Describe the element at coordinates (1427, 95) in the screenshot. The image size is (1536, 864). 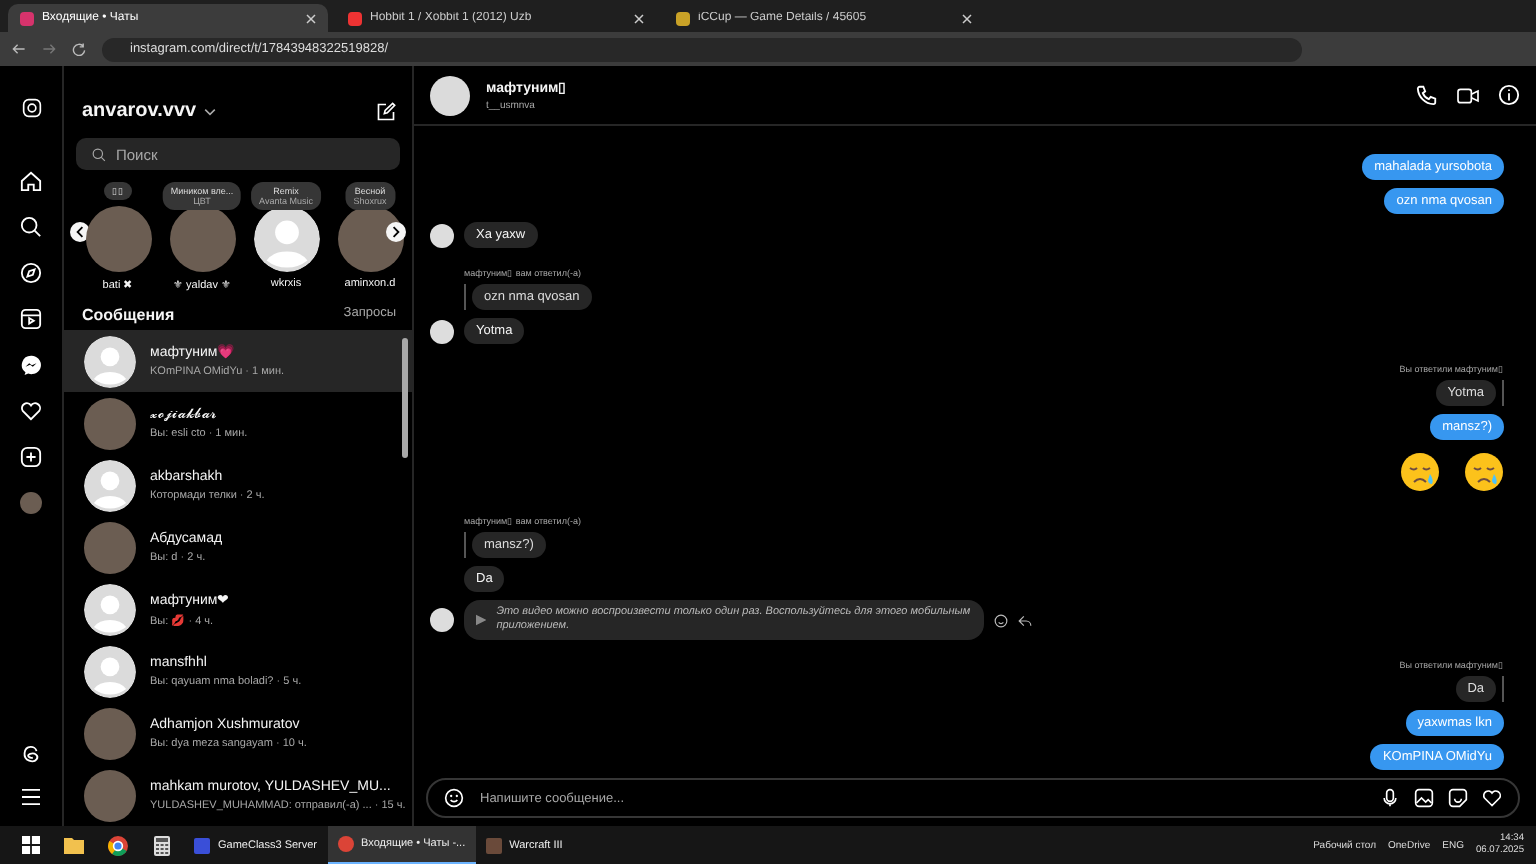
I see `phone-icon` at that location.